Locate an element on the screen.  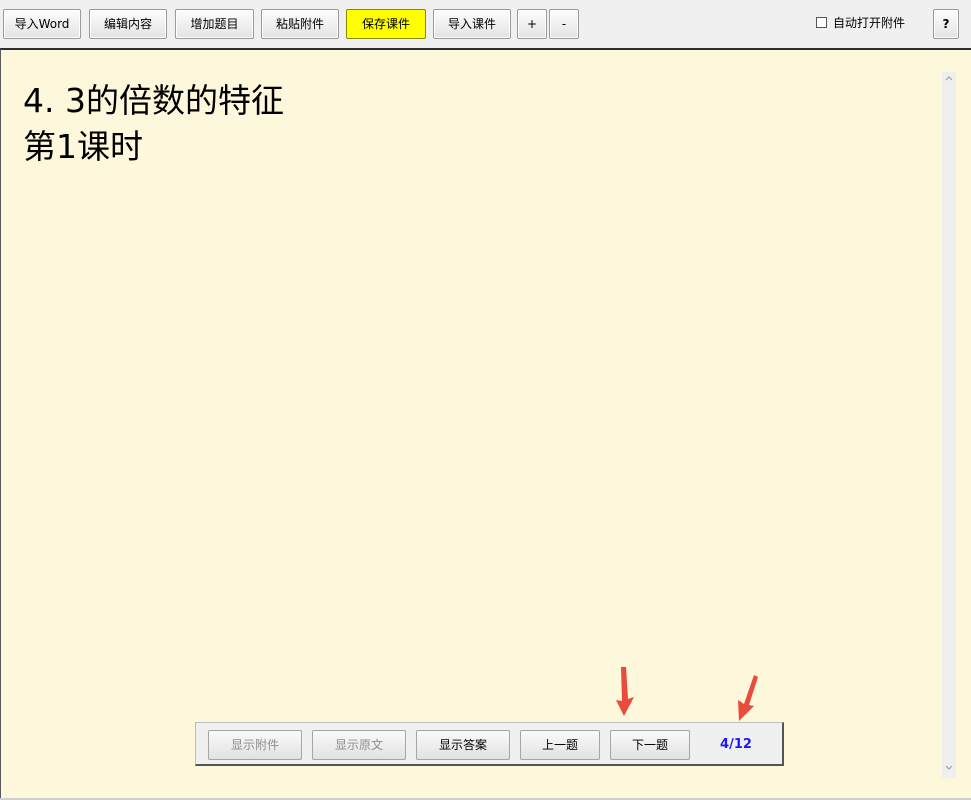
save-courseware-button: 保存课件 is located at coordinates (386, 24).